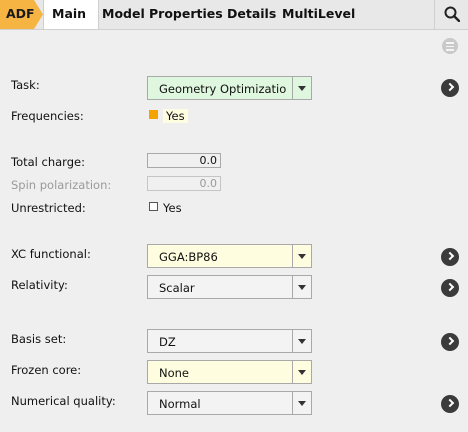  What do you see at coordinates (71, 14) in the screenshot?
I see `tab-main: Main` at bounding box center [71, 14].